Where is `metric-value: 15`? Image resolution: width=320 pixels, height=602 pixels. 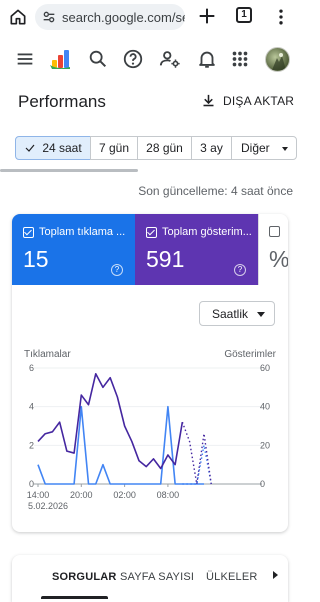
metric-value: 15 is located at coordinates (36, 259).